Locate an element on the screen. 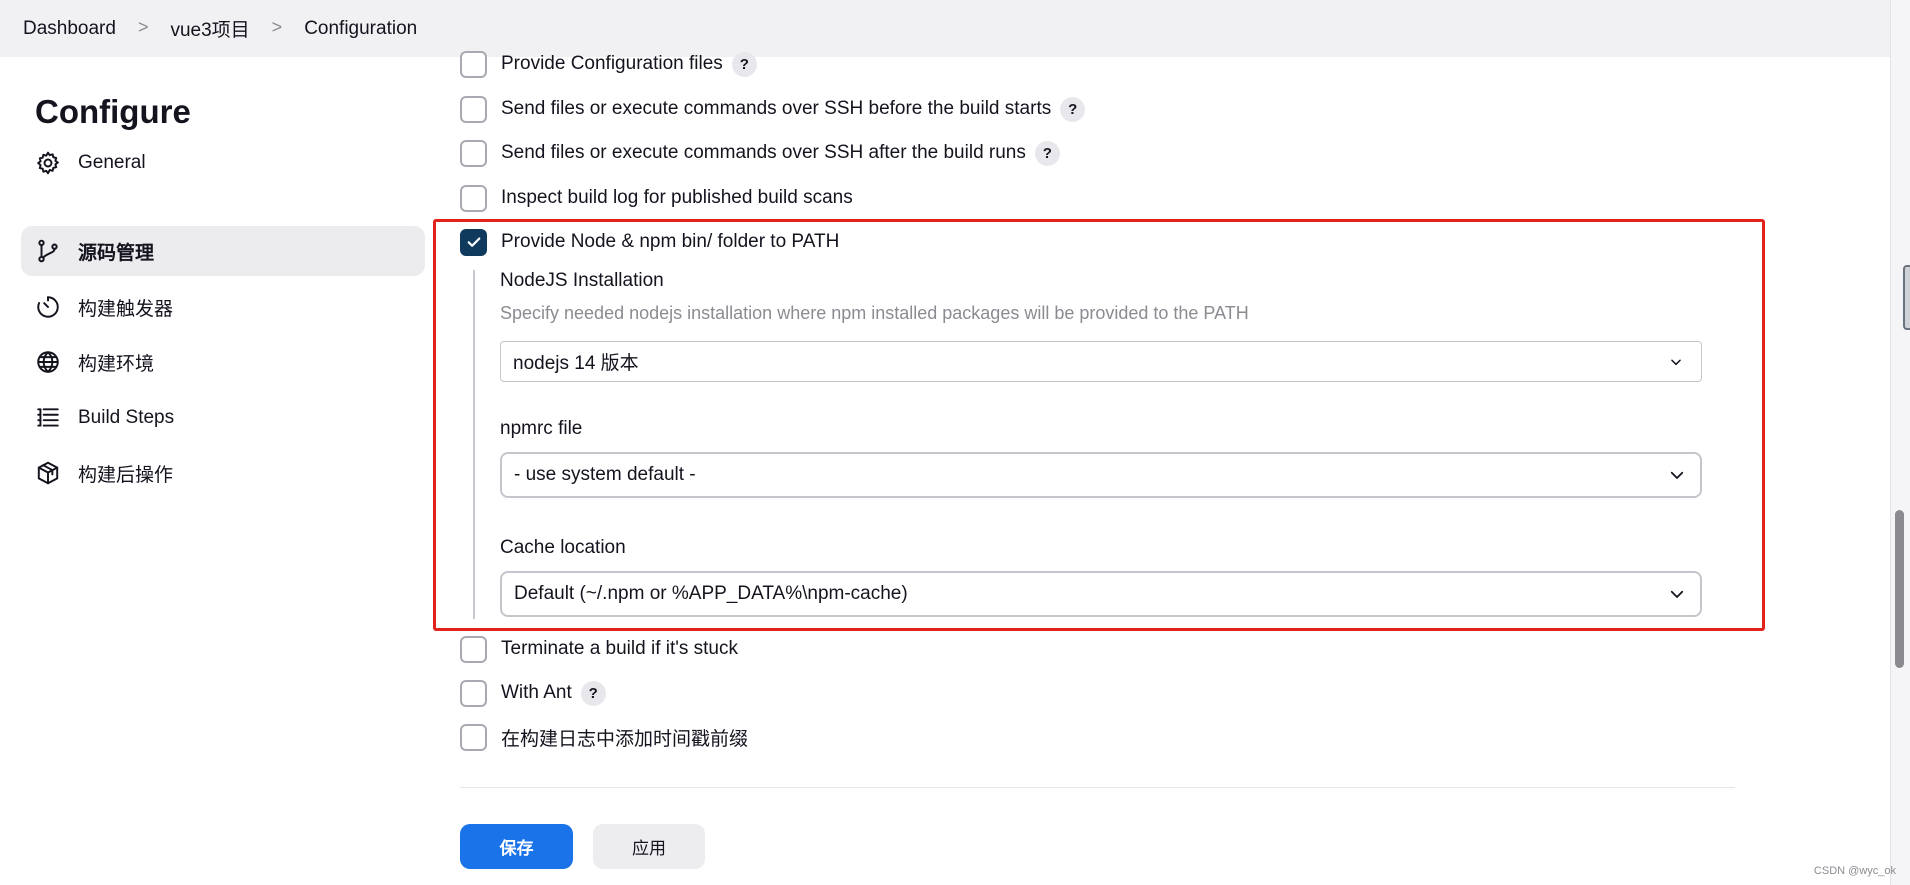  side-panel-handle is located at coordinates (1906, 297).